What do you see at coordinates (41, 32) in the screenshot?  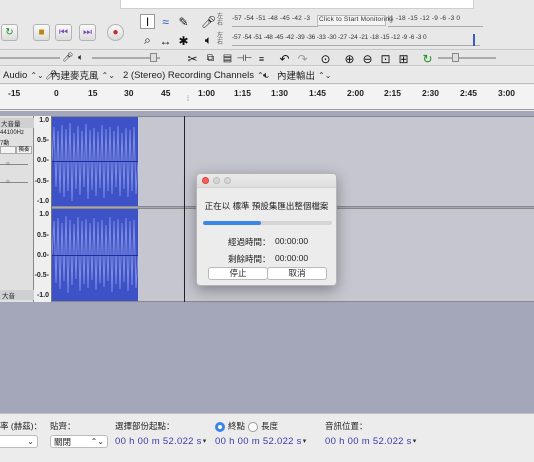 I see `stop-button: ■` at bounding box center [41, 32].